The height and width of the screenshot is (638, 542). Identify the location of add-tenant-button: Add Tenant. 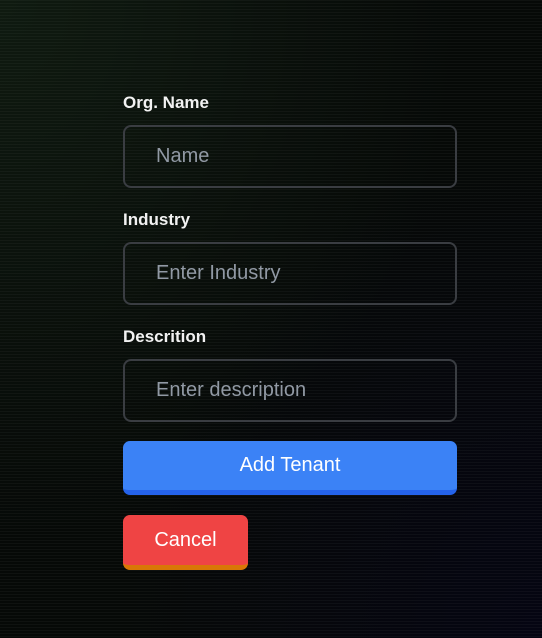
(290, 468).